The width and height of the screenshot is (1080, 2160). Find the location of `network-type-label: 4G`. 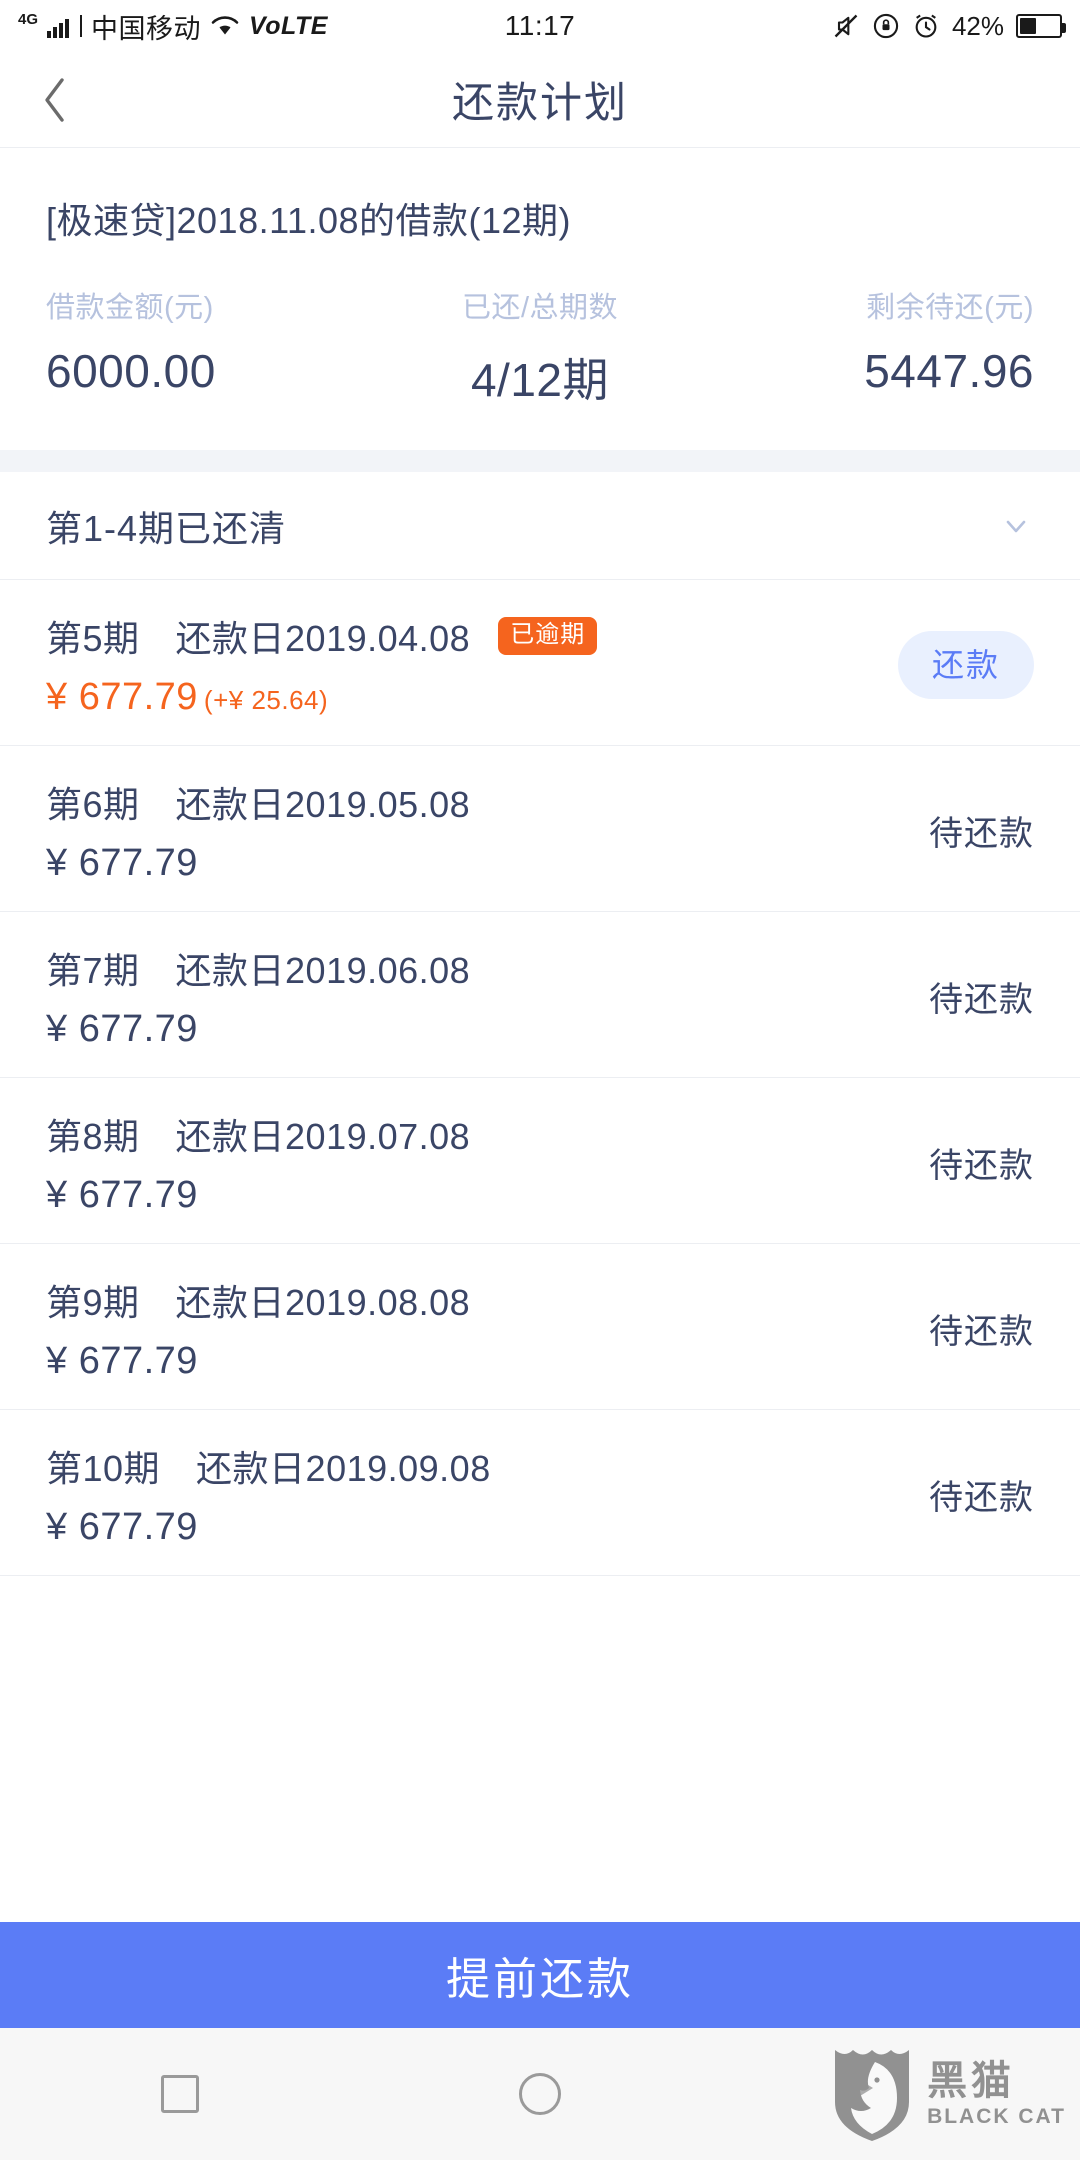

network-type-label: 4G is located at coordinates (28, 19).